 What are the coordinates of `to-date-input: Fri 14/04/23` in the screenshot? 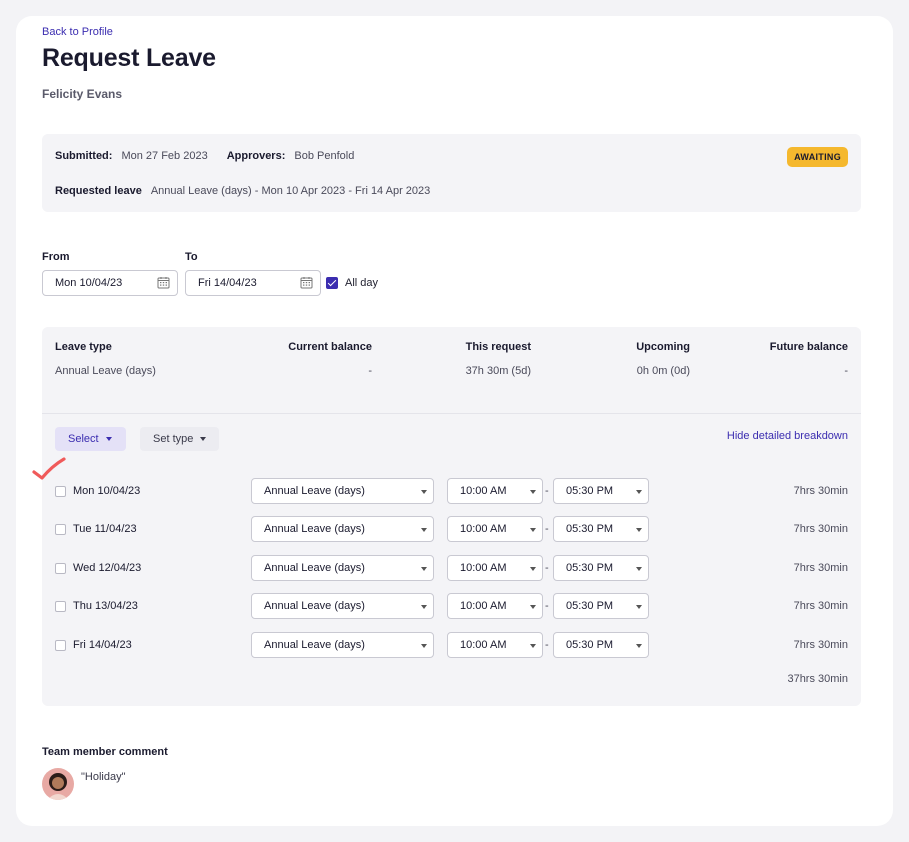 It's located at (253, 283).